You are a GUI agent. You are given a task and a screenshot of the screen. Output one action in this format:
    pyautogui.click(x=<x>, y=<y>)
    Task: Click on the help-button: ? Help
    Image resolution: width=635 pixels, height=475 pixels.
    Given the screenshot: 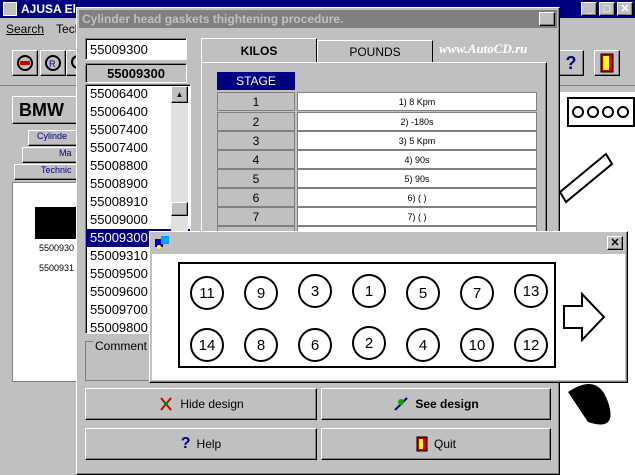 What is the action you would take?
    pyautogui.click(x=201, y=444)
    